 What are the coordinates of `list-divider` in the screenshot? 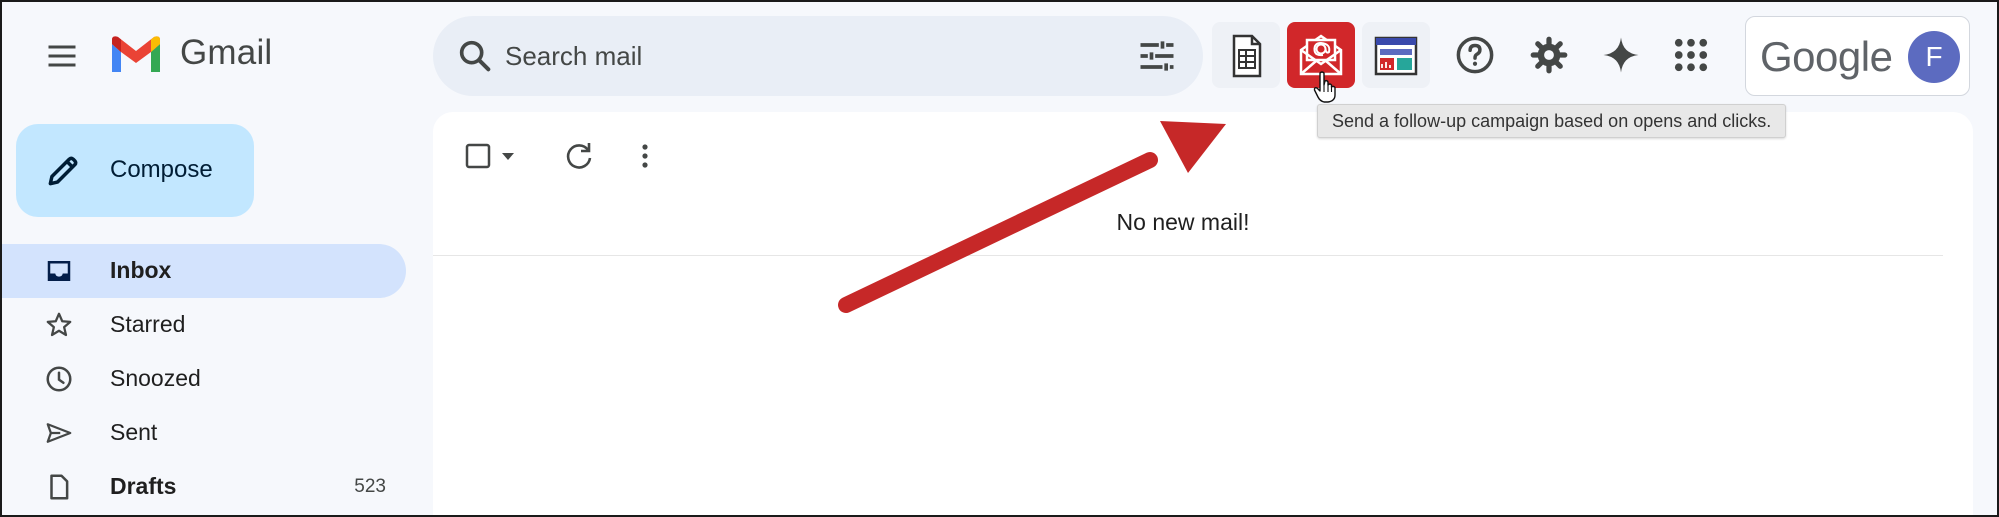 It's located at (1188, 255).